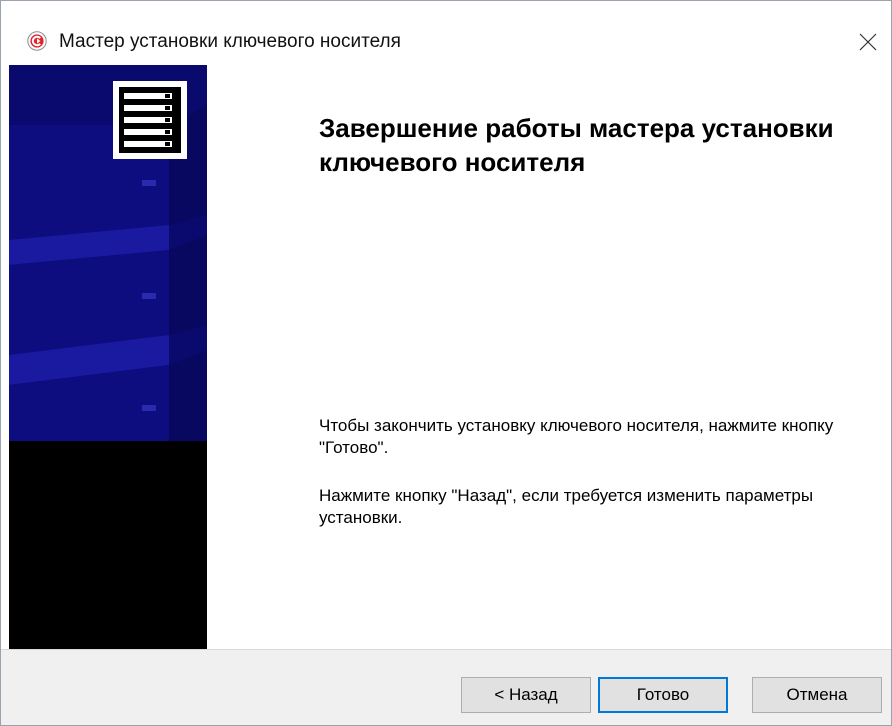 The height and width of the screenshot is (726, 892). What do you see at coordinates (230, 41) in the screenshot?
I see `window-title: Мастер установки ключевого носителя` at bounding box center [230, 41].